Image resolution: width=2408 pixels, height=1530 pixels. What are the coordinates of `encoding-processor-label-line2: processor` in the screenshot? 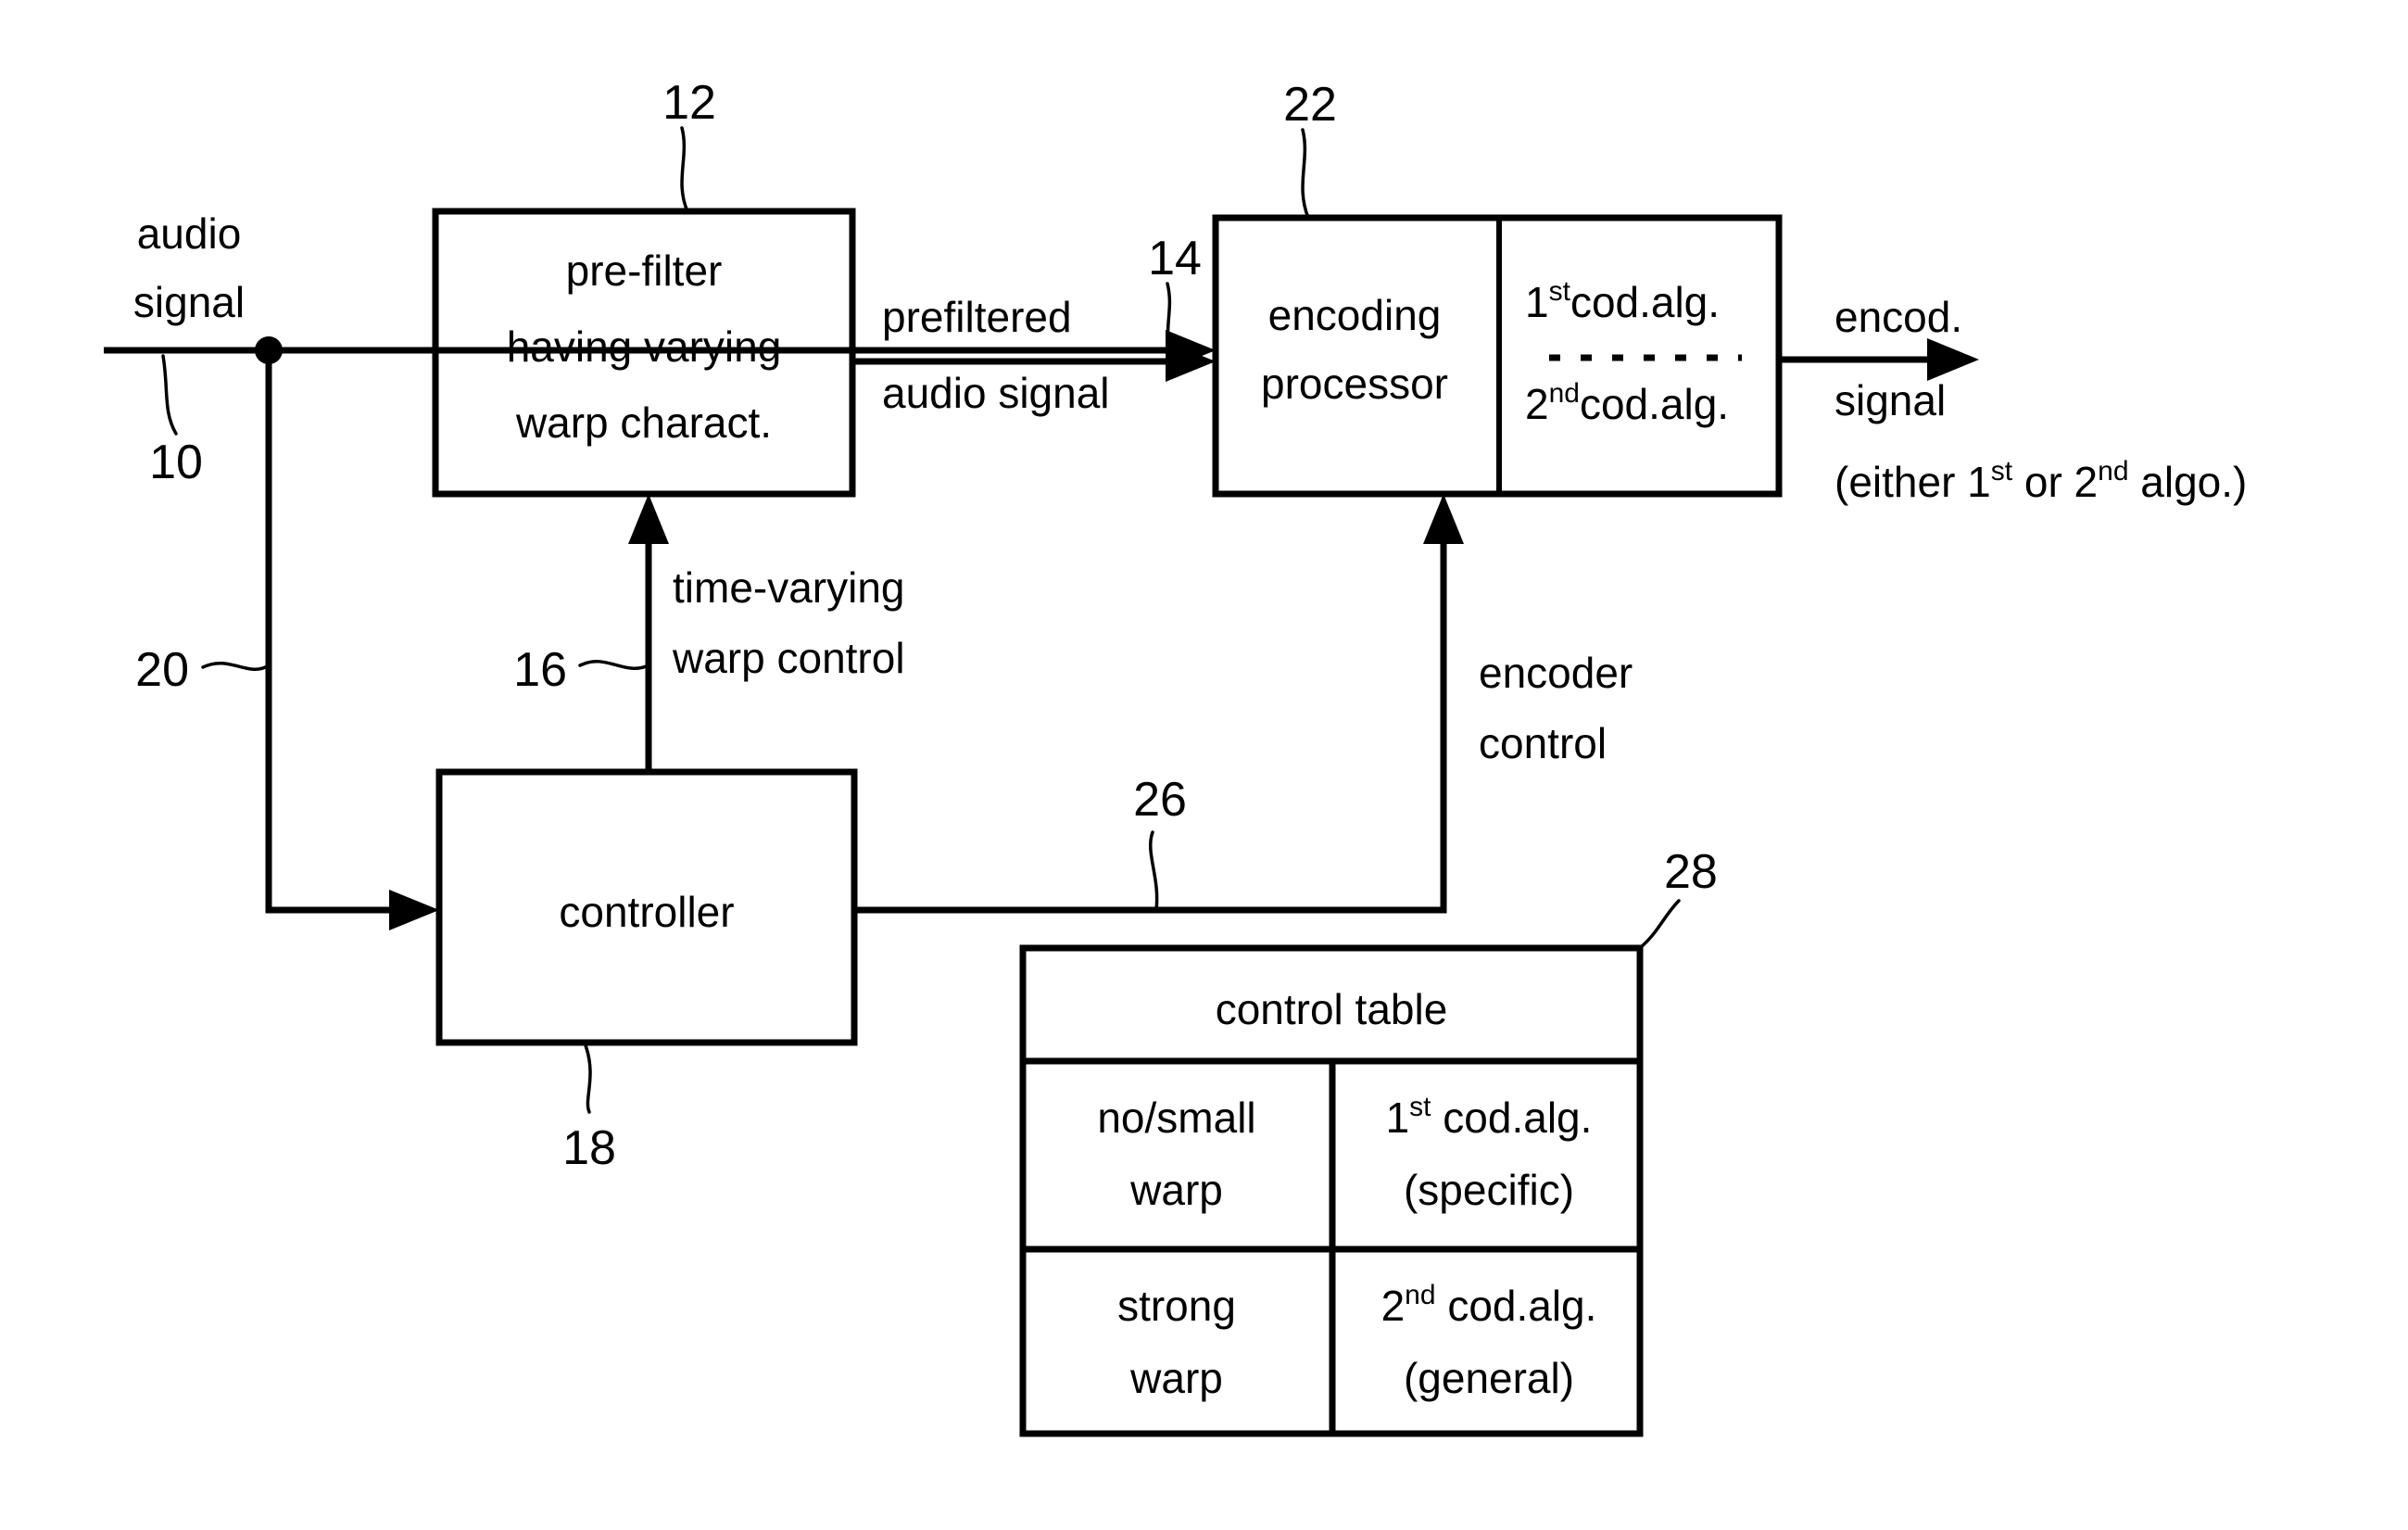 It's located at (1354, 384).